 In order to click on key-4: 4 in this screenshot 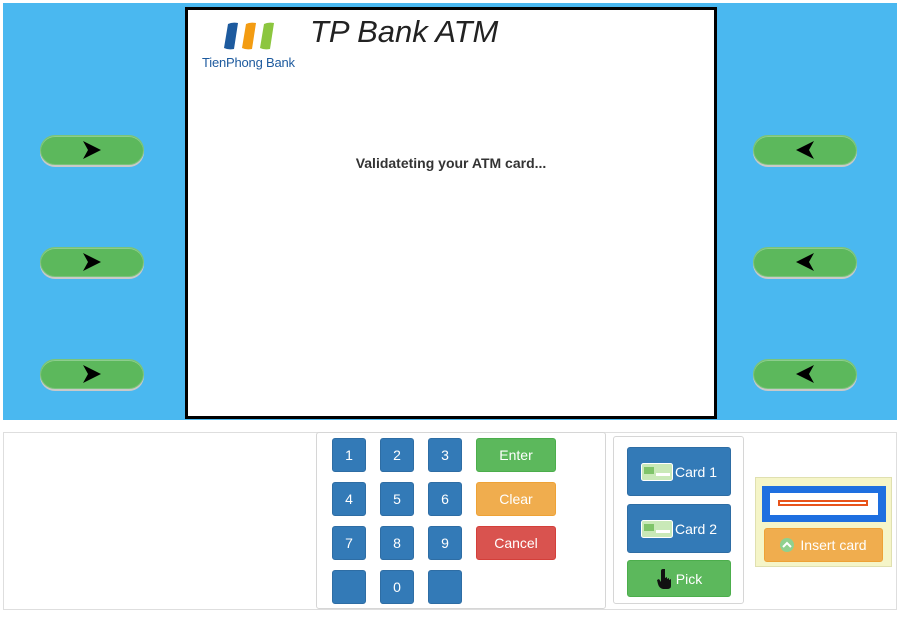, I will do `click(349, 499)`.